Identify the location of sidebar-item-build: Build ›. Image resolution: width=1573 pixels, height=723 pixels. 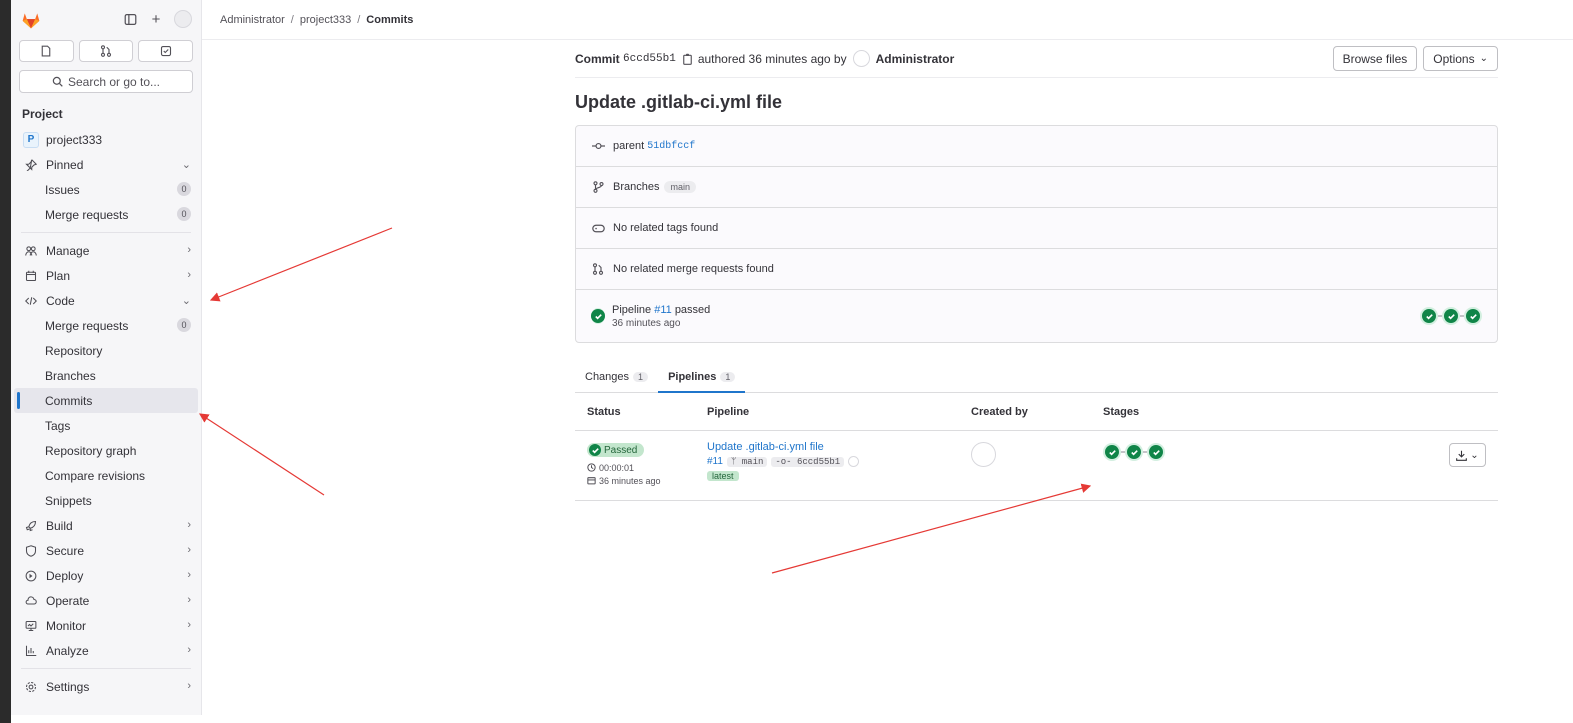
(106, 525).